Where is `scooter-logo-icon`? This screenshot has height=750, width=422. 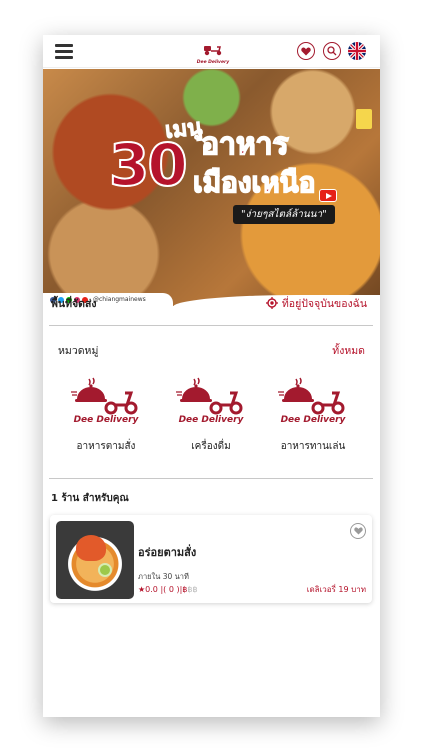 scooter-logo-icon is located at coordinates (213, 51).